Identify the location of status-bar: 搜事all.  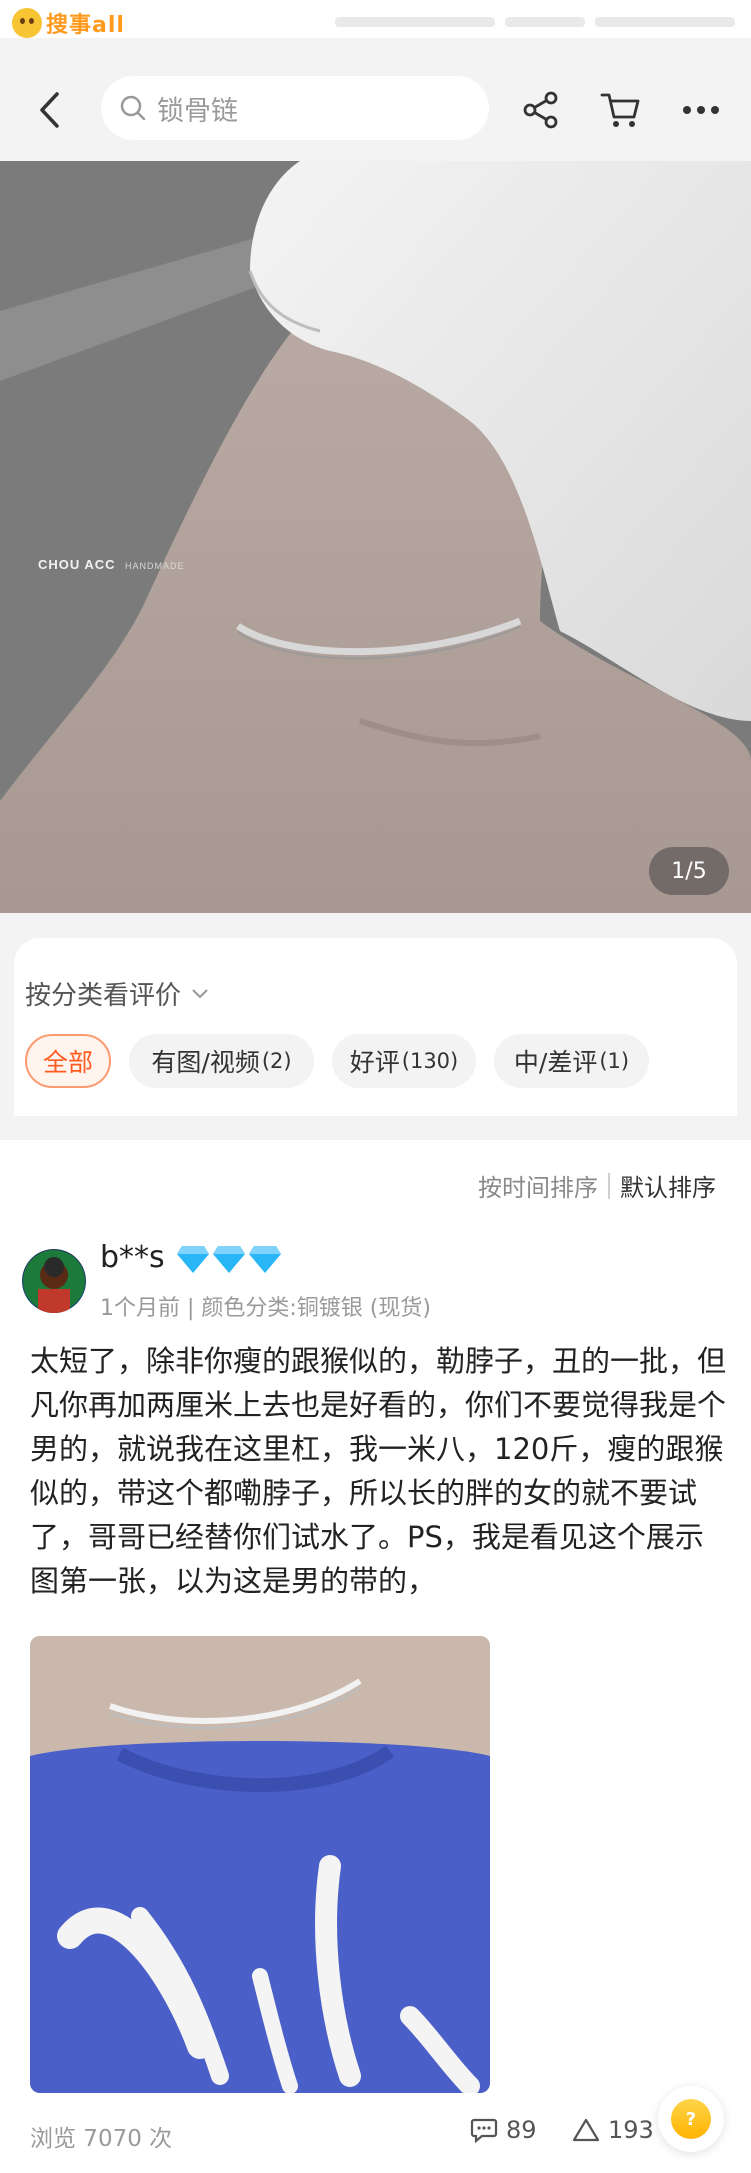
(375, 19).